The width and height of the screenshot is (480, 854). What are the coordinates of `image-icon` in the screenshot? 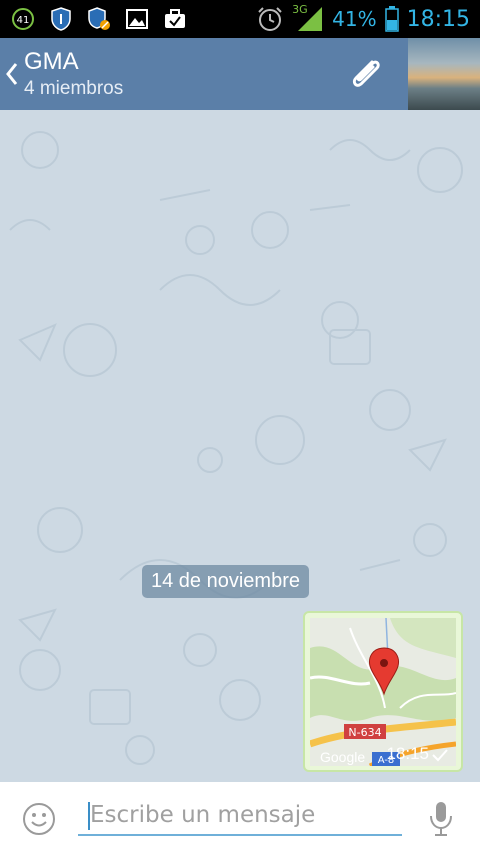 It's located at (137, 19).